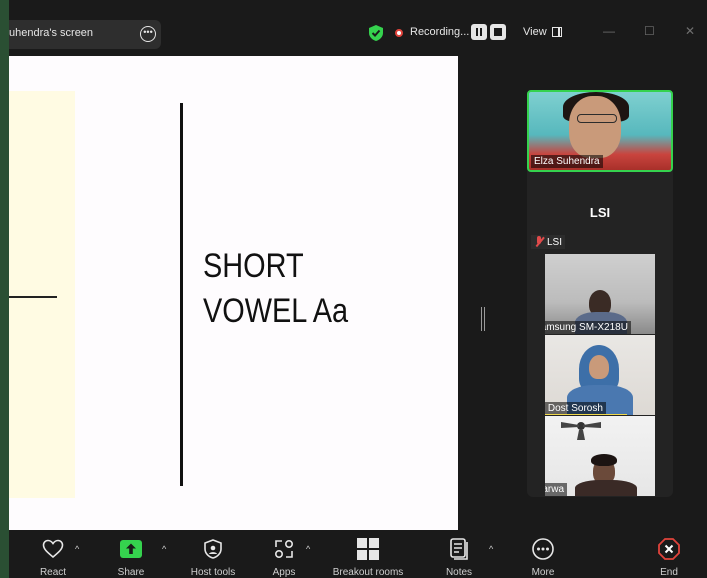  I want to click on breakout-rooms-label: Breakout rooms, so click(368, 572).